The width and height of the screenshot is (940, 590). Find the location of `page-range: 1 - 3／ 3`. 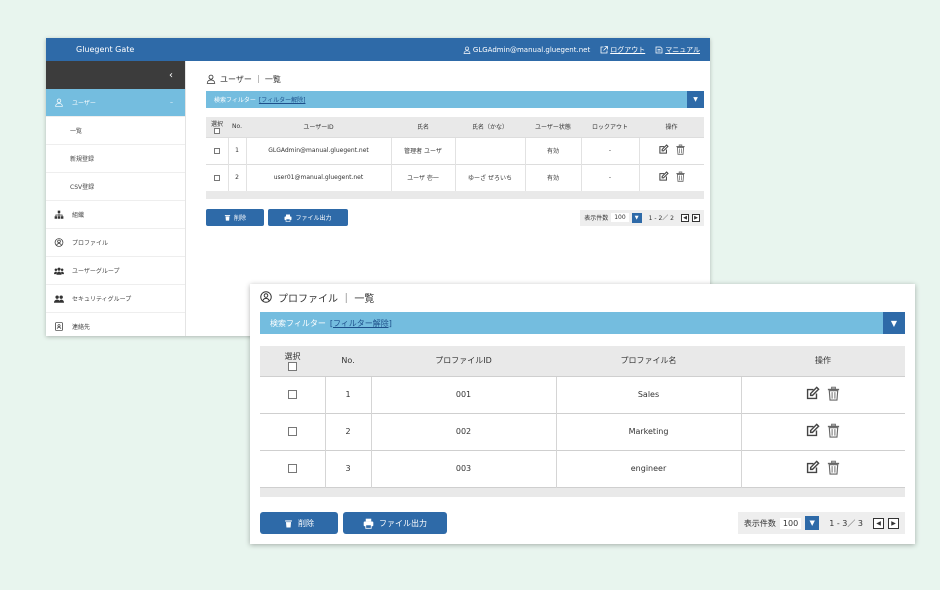

page-range: 1 - 3／ 3 is located at coordinates (846, 523).